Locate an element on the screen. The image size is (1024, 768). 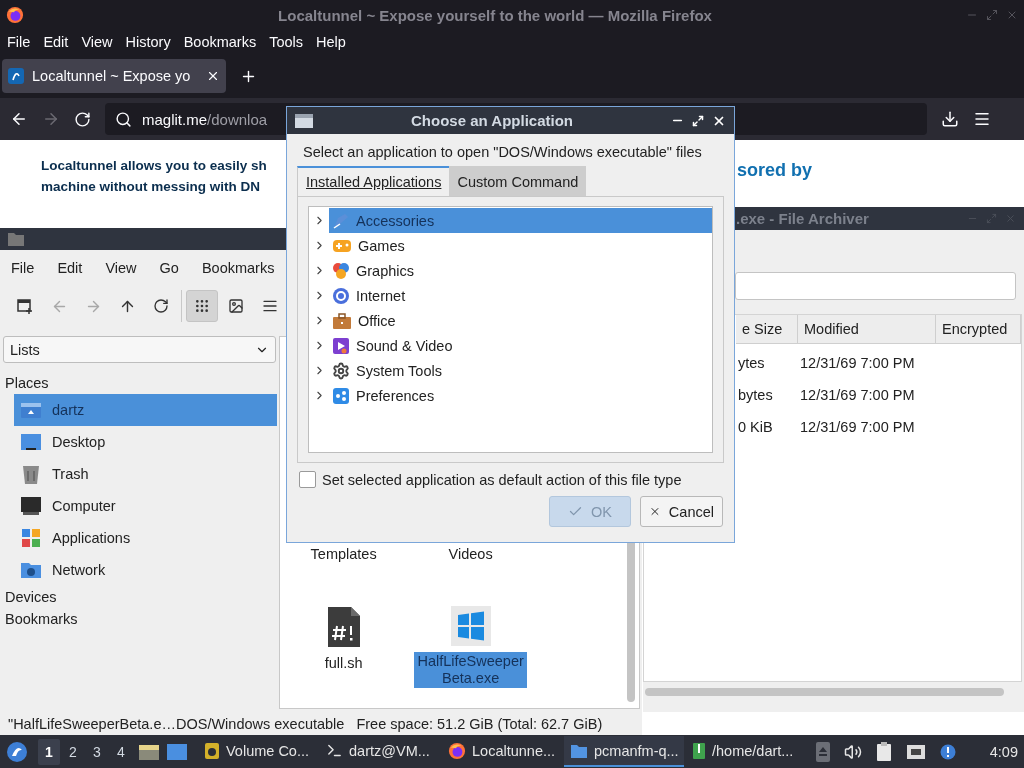
close-tab-icon is located at coordinates (213, 76).